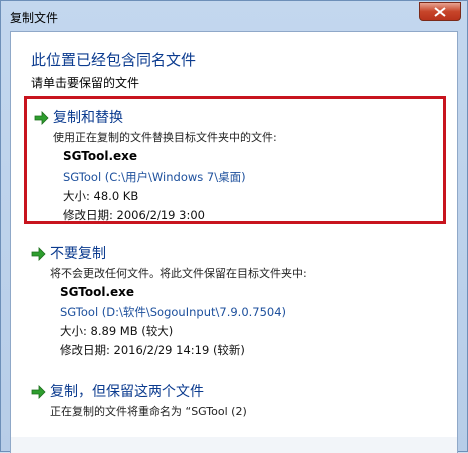 The height and width of the screenshot is (453, 468). I want to click on file-path: SGTool (D:\软件\SogouInput\7.9.0.7504), so click(173, 312).